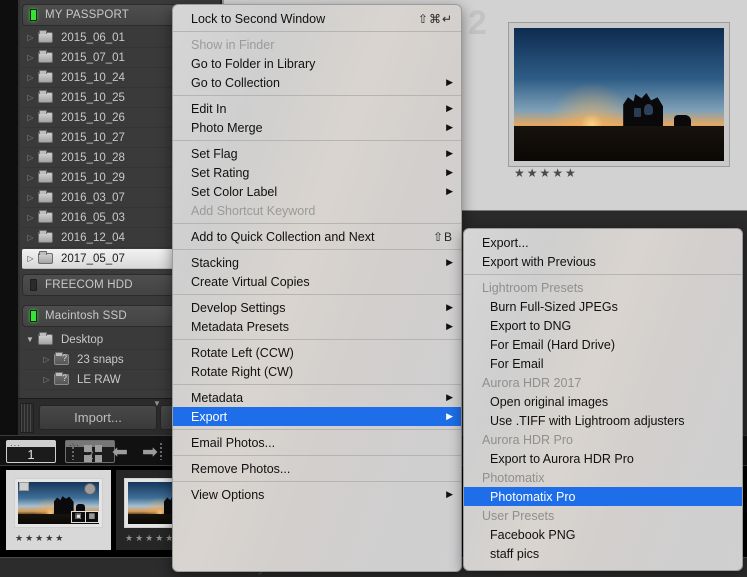  Describe the element at coordinates (603, 344) in the screenshot. I see `submenu-item-for-email-hard-drive: For Email (Hard Drive)` at that location.